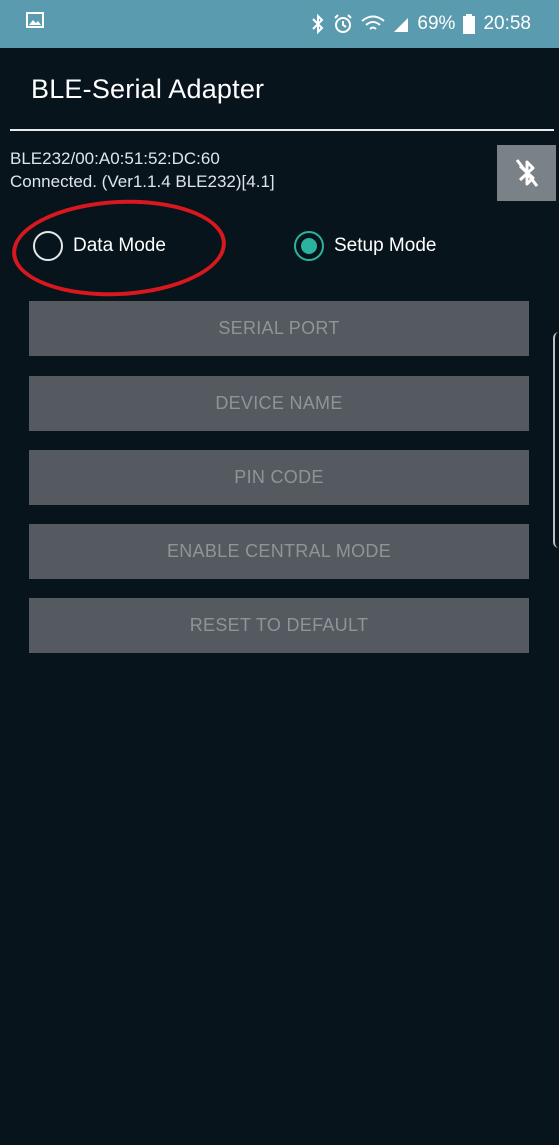 The width and height of the screenshot is (559, 1145). I want to click on edge-panel-handle, so click(556, 440).